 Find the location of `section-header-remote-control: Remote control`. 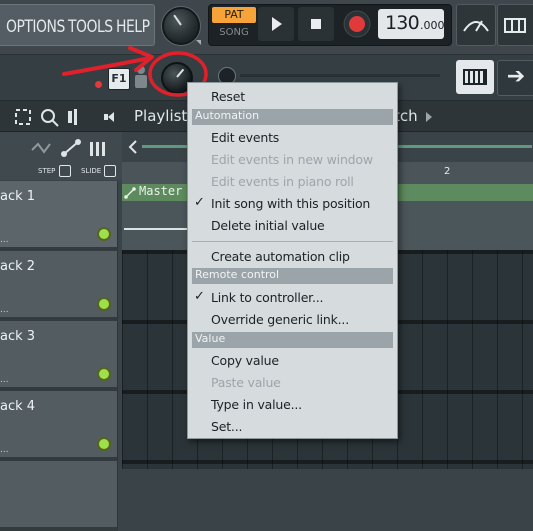

section-header-remote-control: Remote control is located at coordinates (292, 276).